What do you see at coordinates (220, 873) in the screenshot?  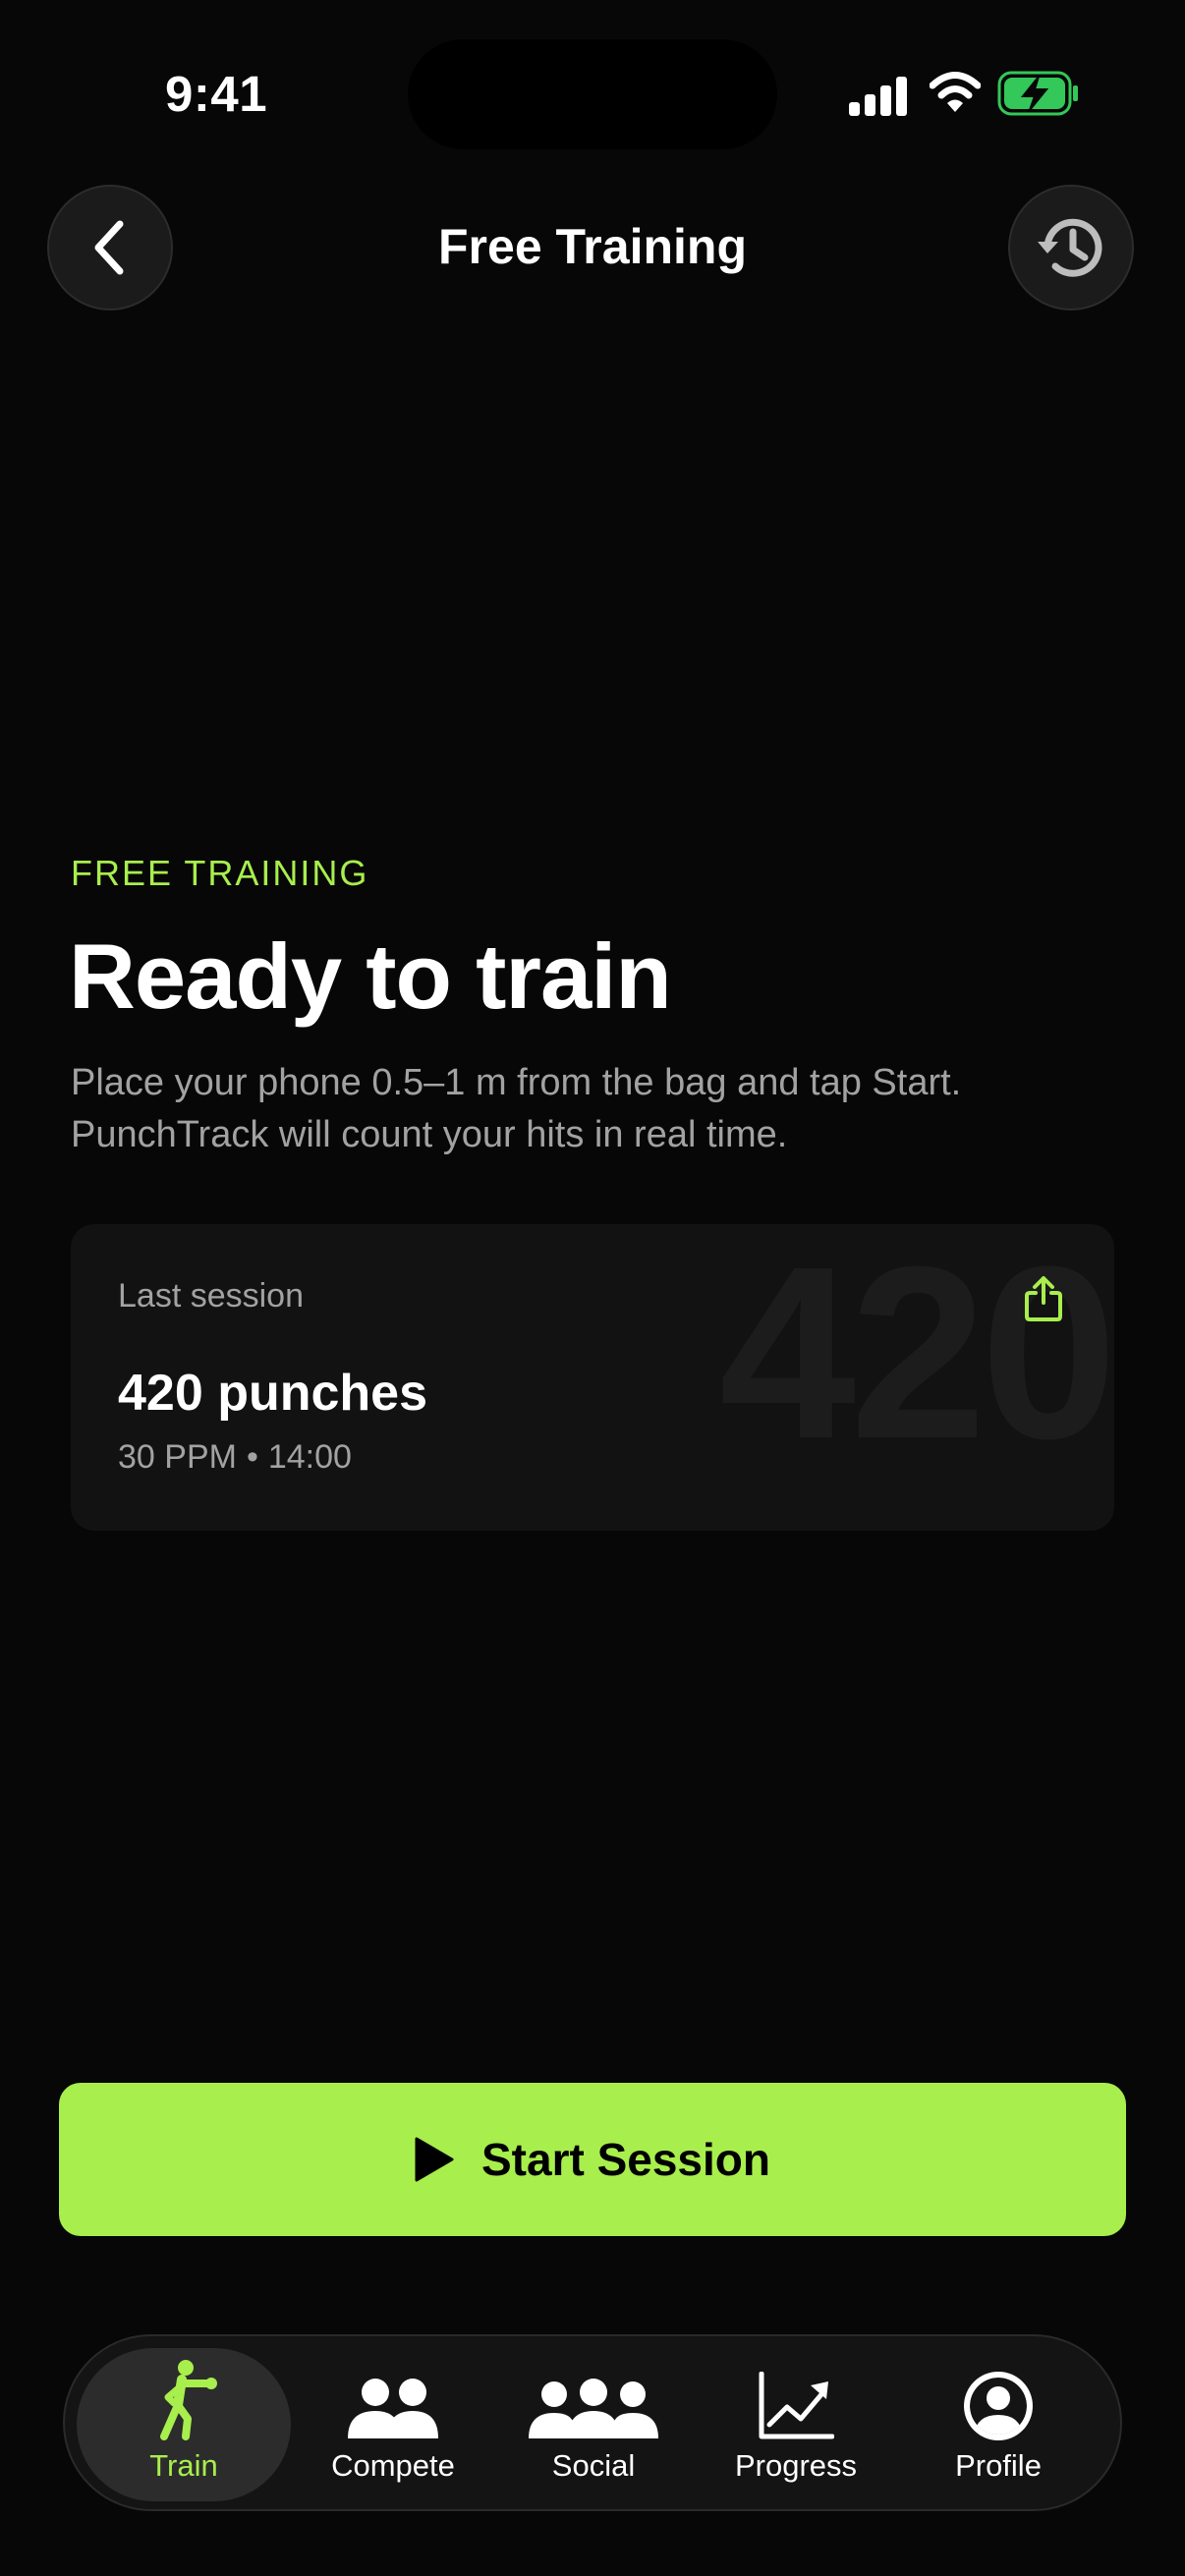 I see `section-eyebrow: FREE TRAINING` at bounding box center [220, 873].